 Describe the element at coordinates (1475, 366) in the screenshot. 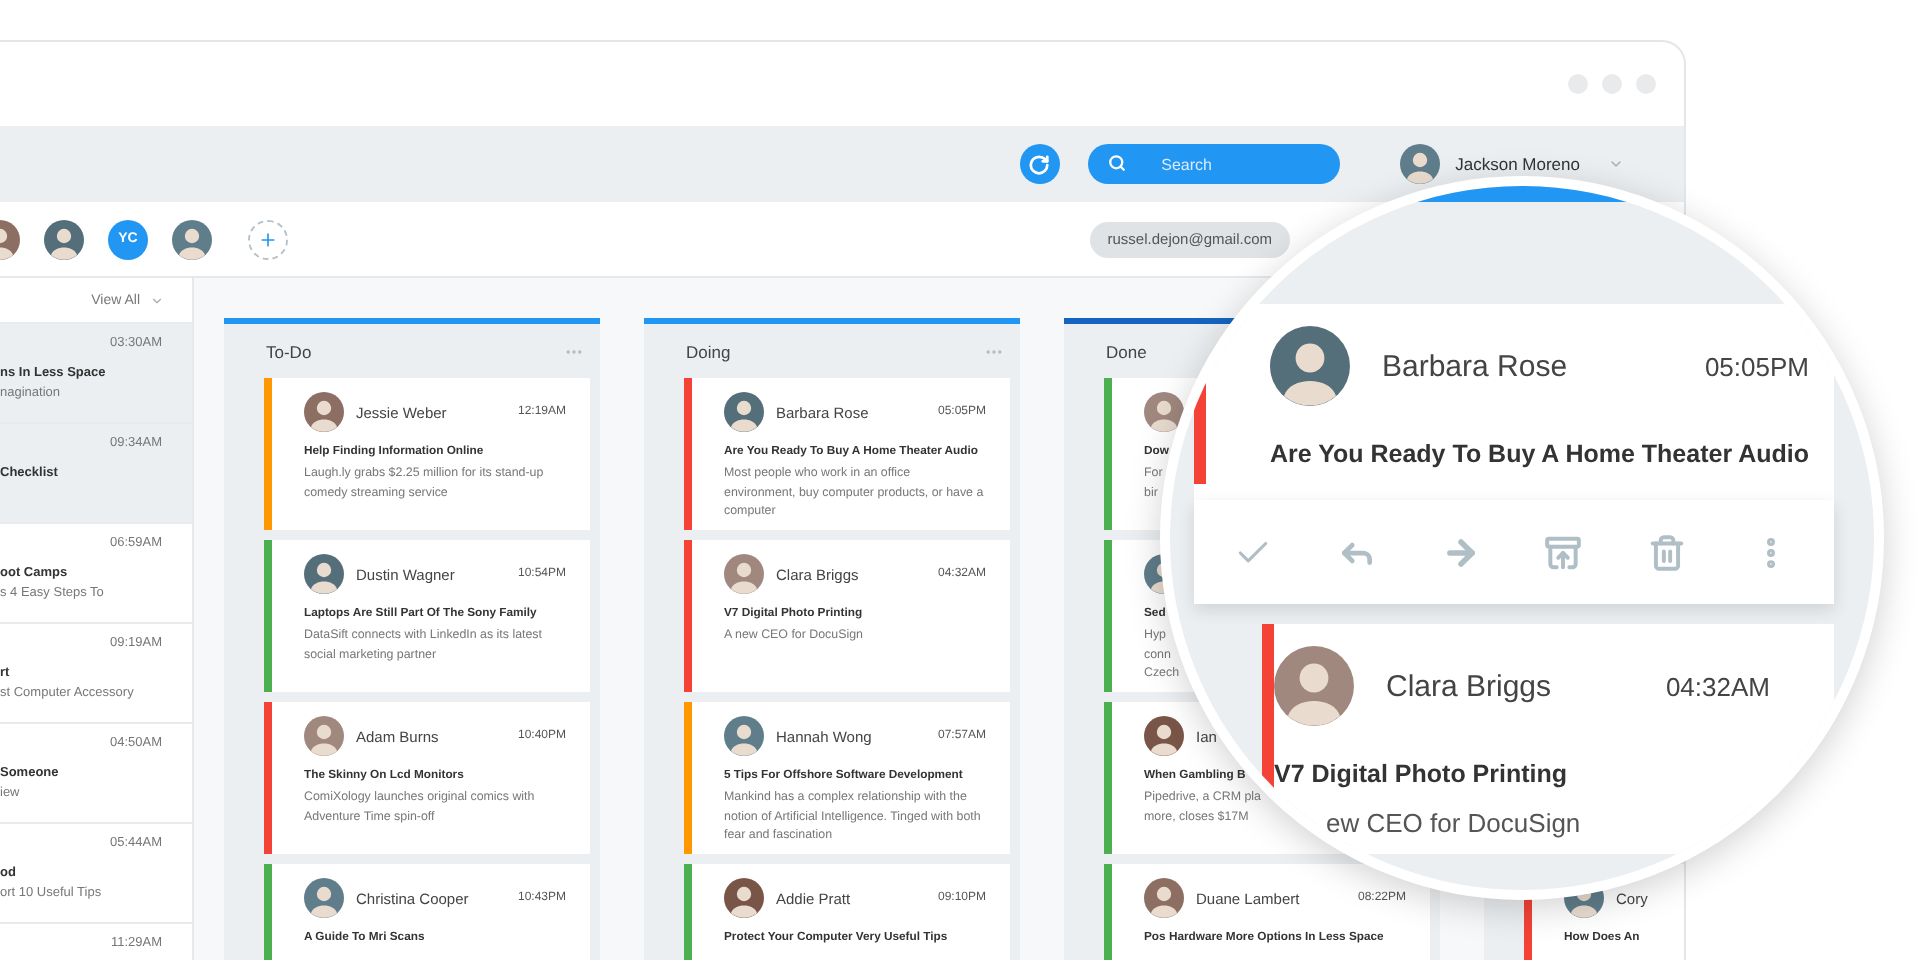

I see `sender-name: Barbara Rose` at that location.